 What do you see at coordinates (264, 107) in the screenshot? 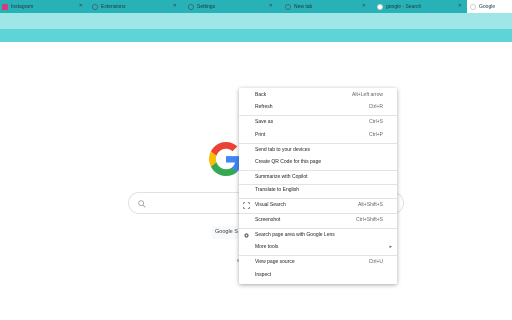
I see `menu-item-label: Refresh` at bounding box center [264, 107].